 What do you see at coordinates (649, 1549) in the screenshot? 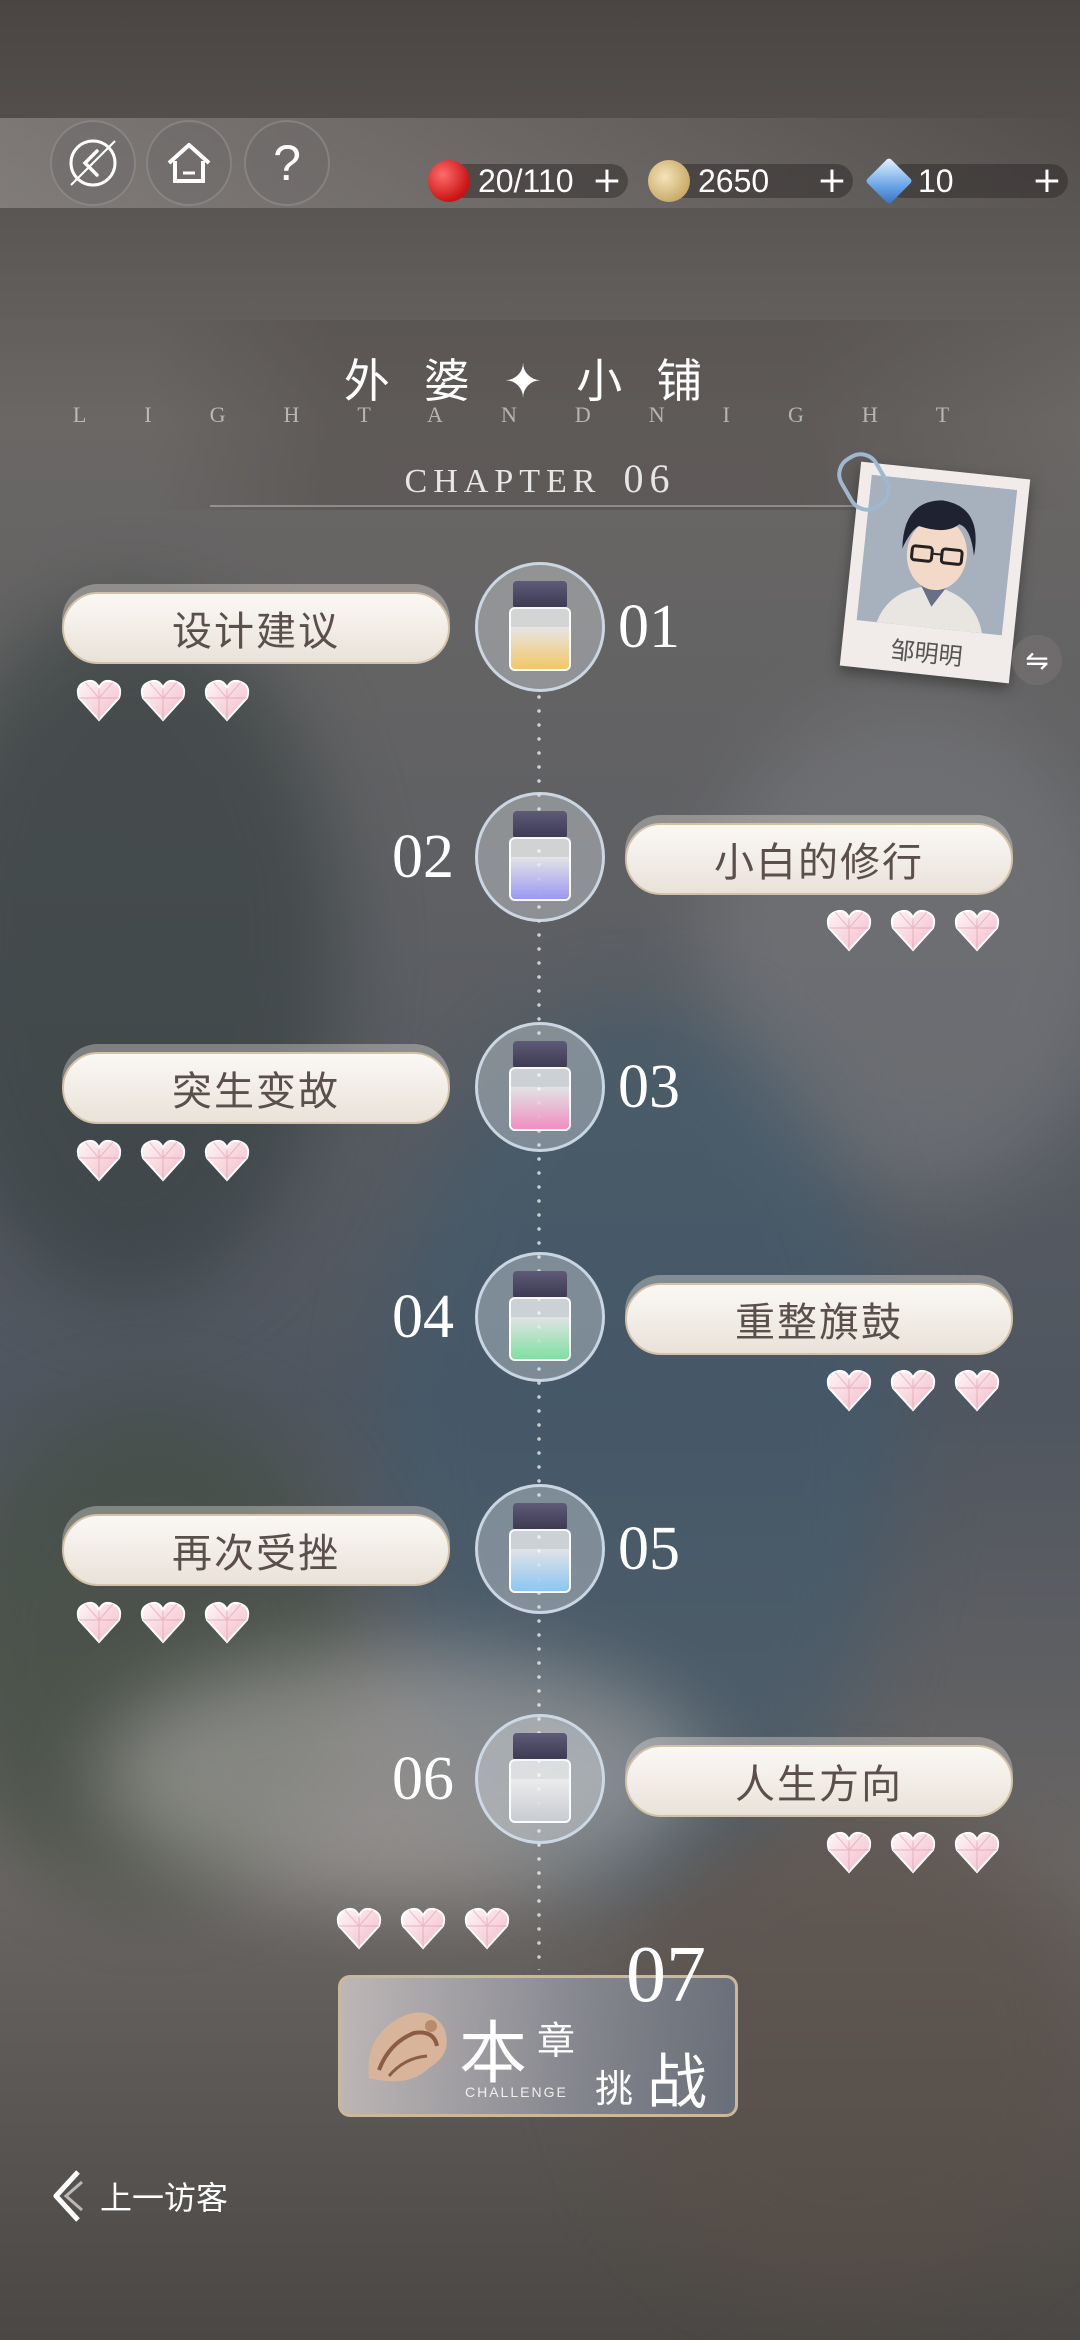
I see `stage-number: 05` at bounding box center [649, 1549].